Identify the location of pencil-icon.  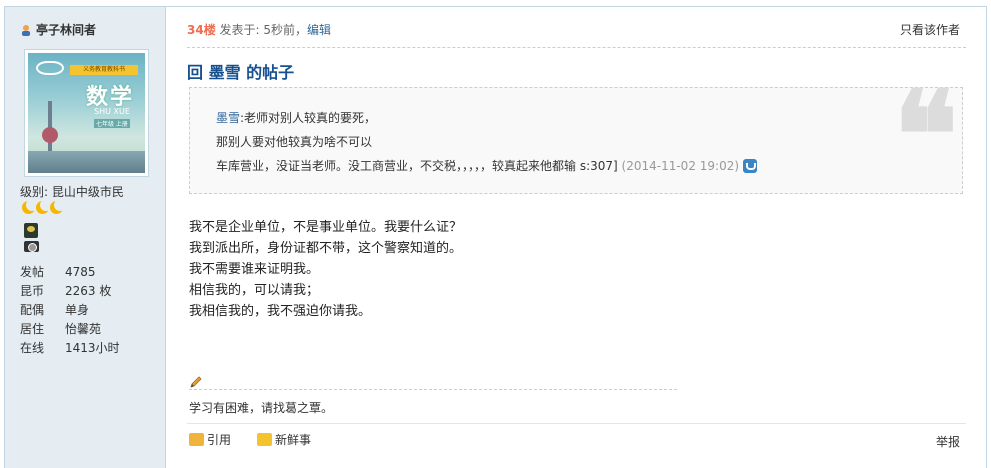
(196, 382).